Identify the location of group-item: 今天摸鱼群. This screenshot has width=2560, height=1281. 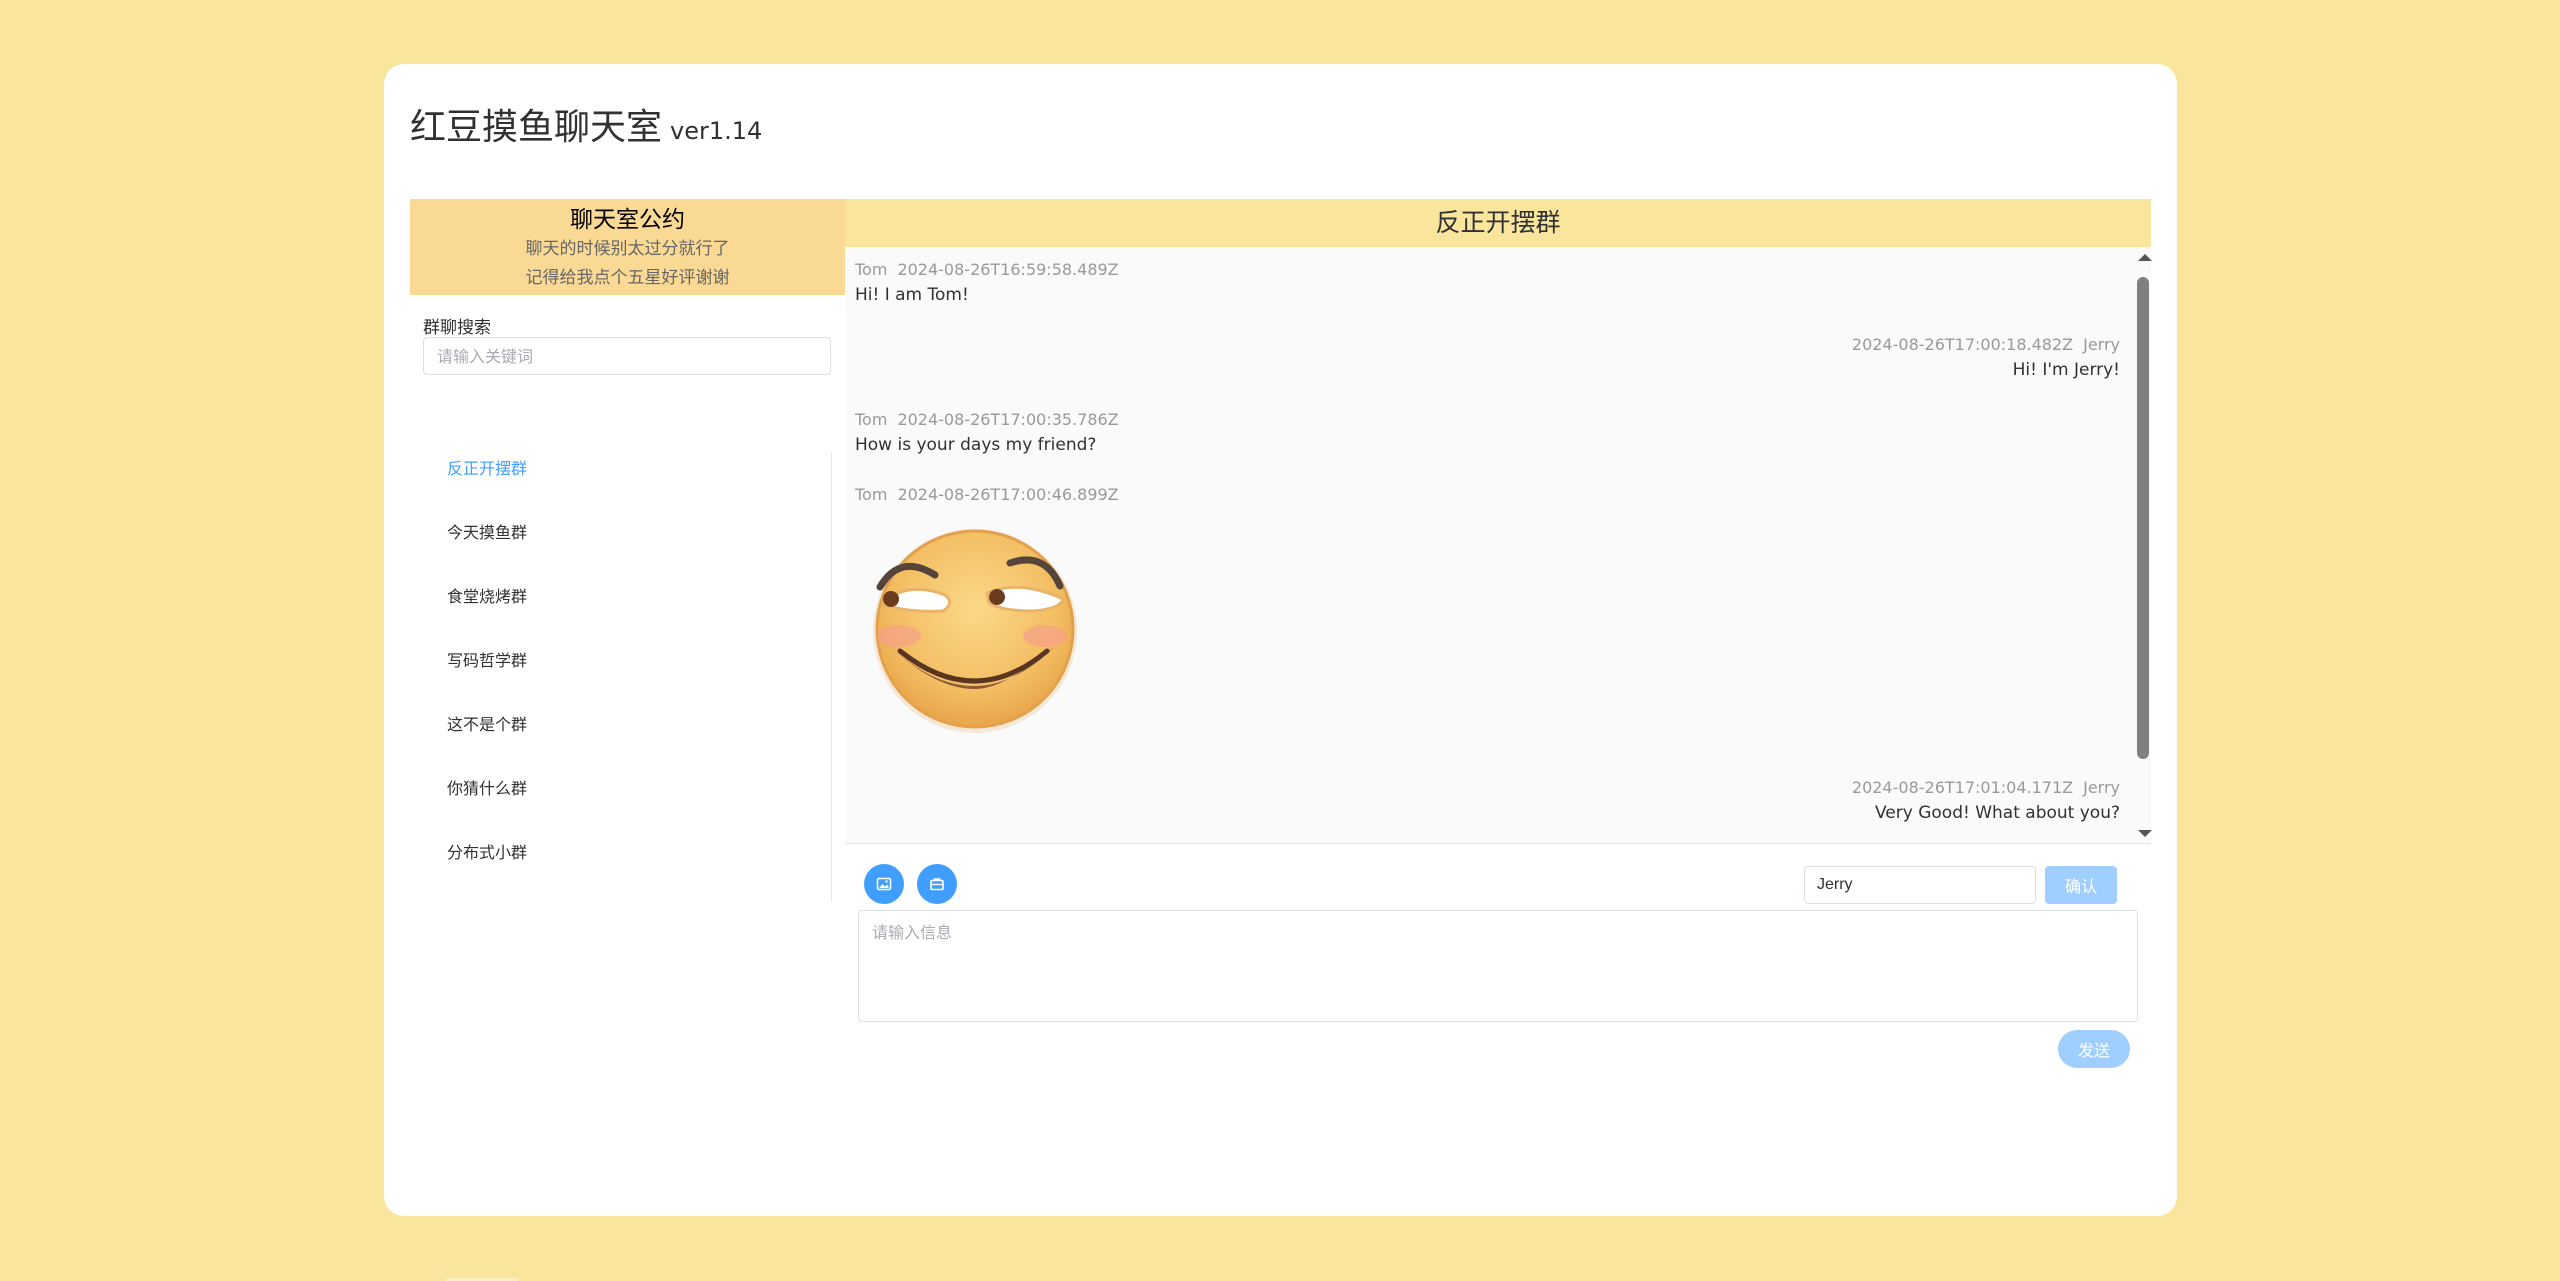
(620, 548).